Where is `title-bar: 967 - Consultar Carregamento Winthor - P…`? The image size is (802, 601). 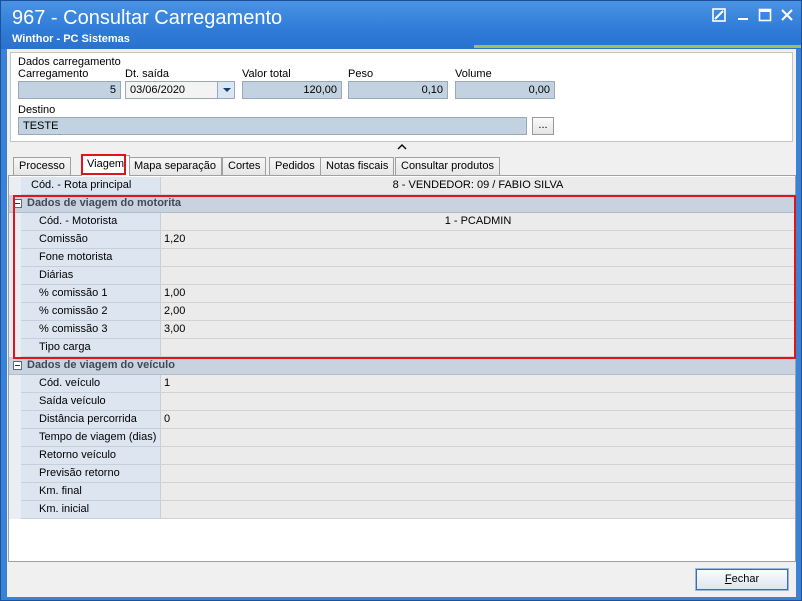 title-bar: 967 - Consultar Carregamento Winthor - P… is located at coordinates (401, 25).